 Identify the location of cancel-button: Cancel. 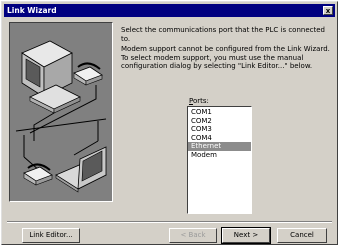
(302, 235).